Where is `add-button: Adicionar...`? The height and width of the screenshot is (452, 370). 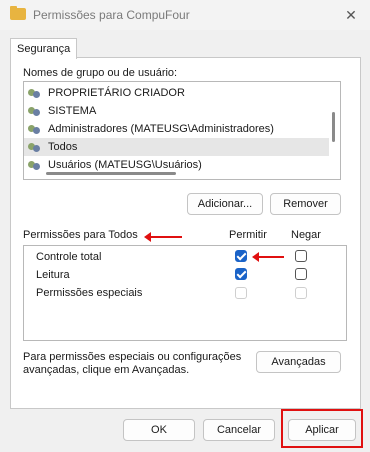
add-button: Adicionar... is located at coordinates (225, 204).